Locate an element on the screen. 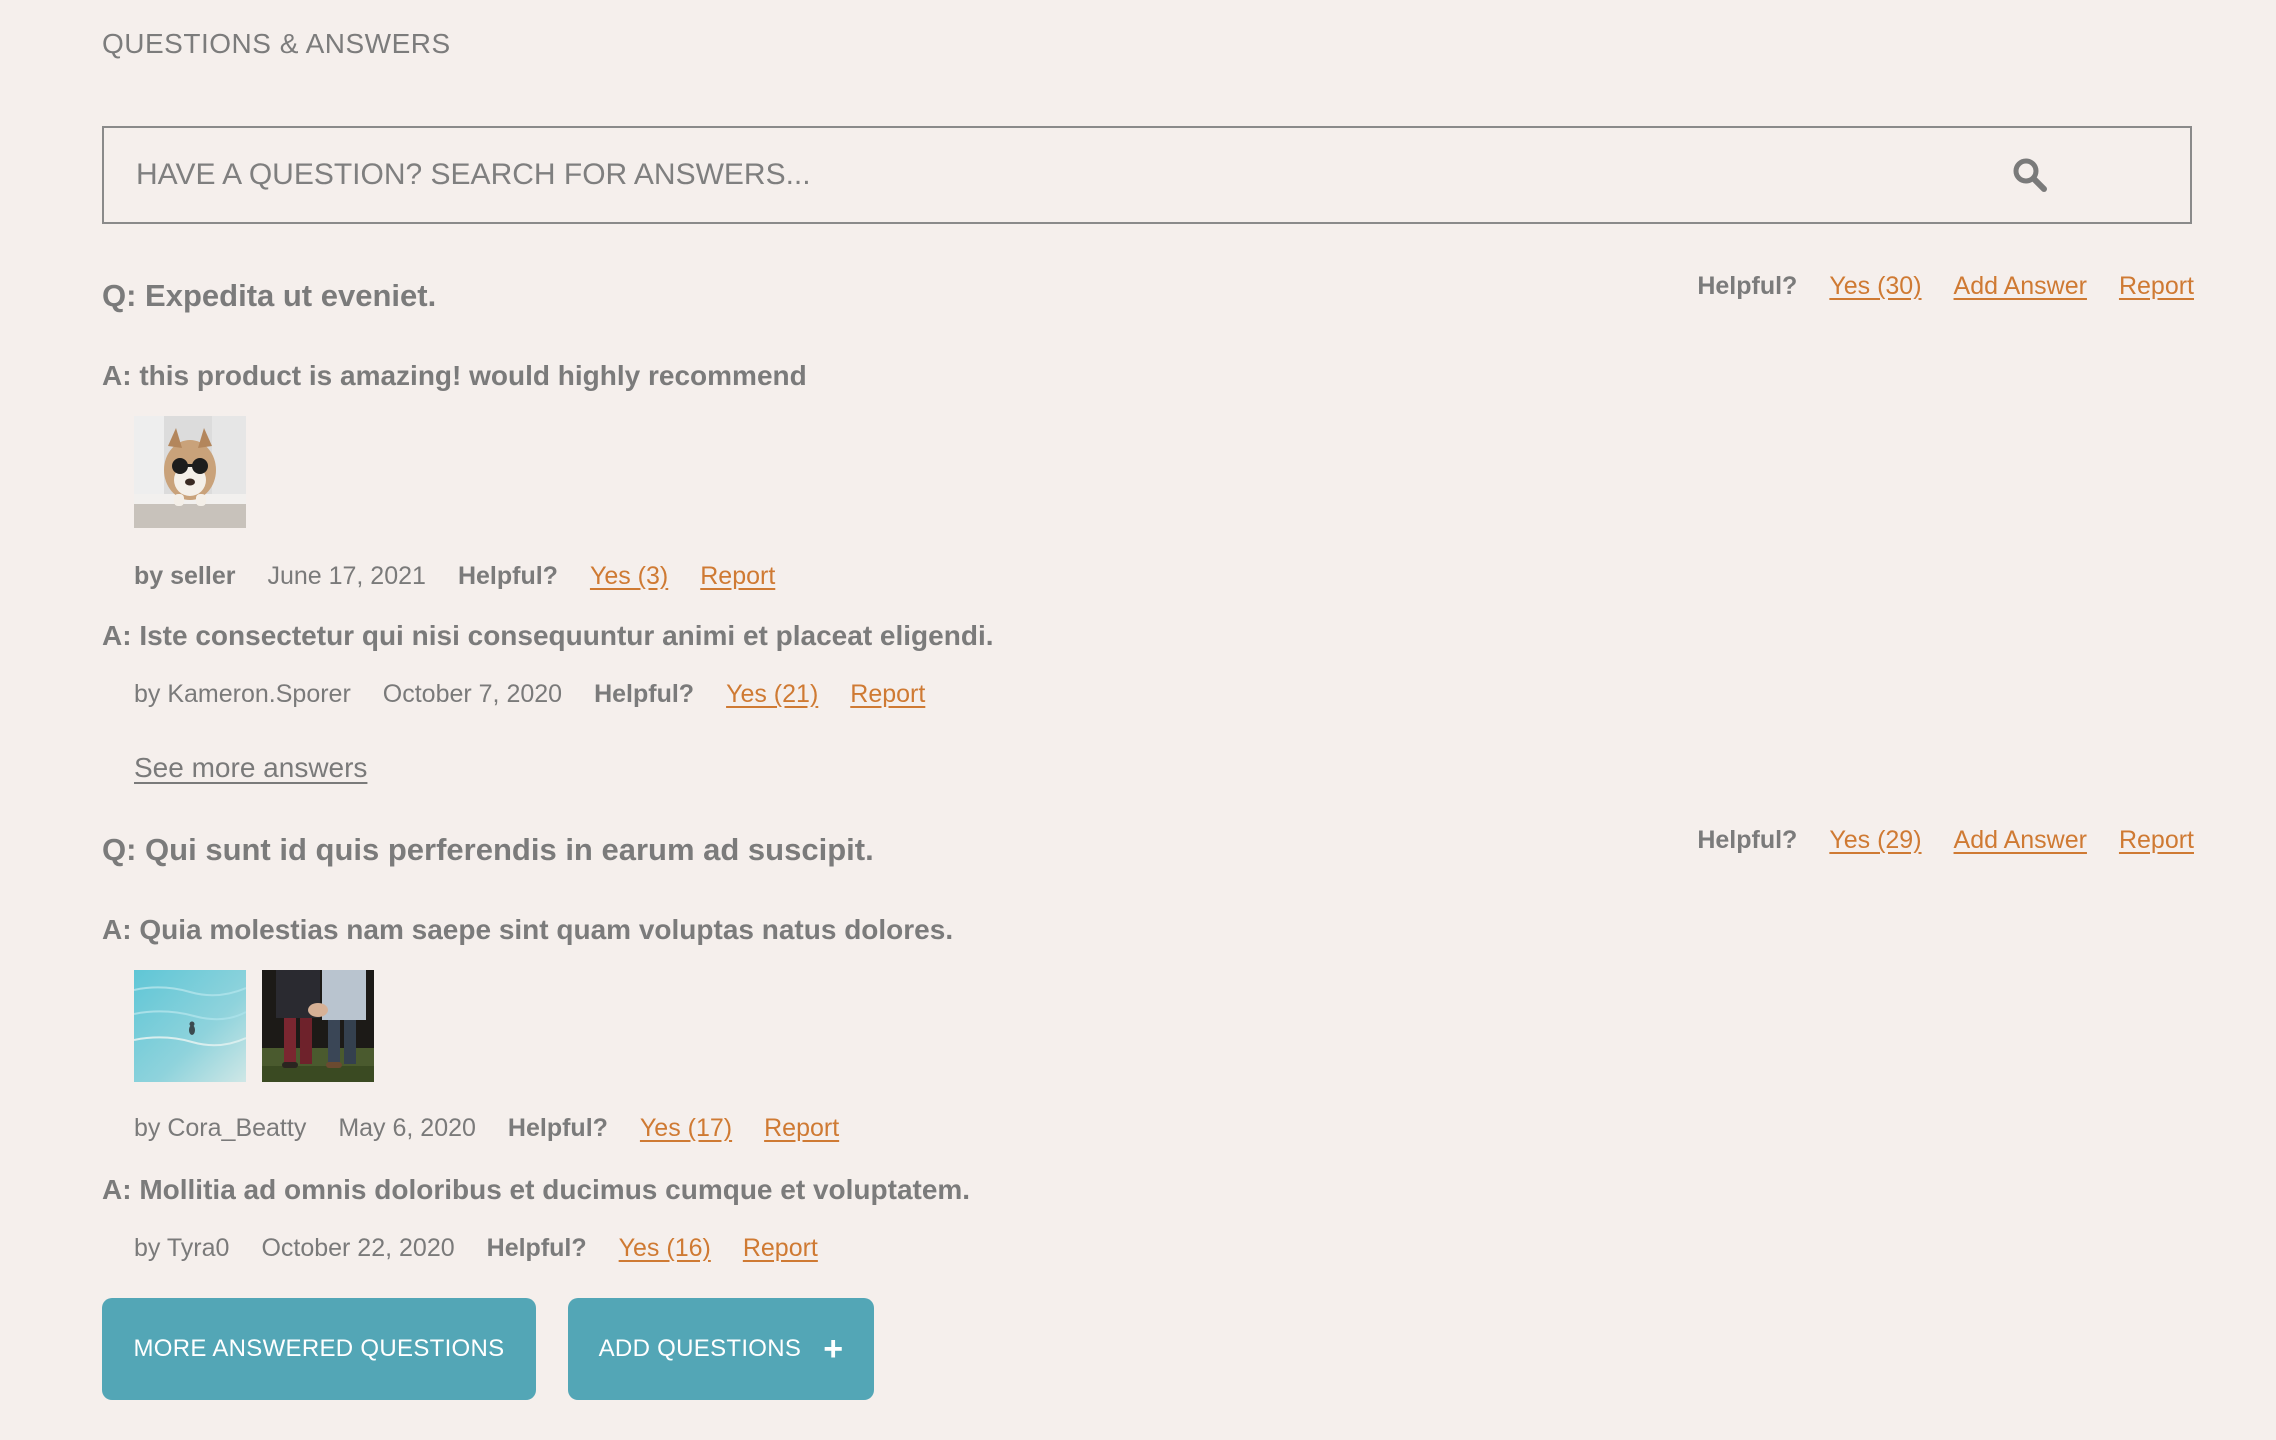 The height and width of the screenshot is (1440, 2276). answer-author: by seller is located at coordinates (185, 576).